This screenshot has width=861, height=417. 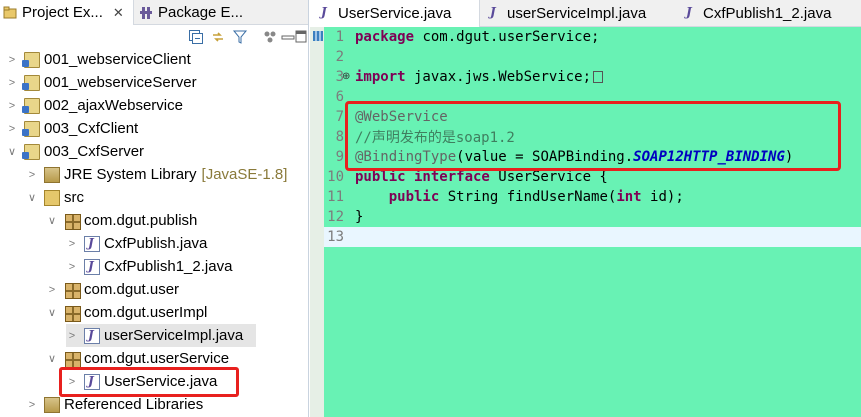 I want to click on code-text: javax.jws.WebService;, so click(x=498, y=77).